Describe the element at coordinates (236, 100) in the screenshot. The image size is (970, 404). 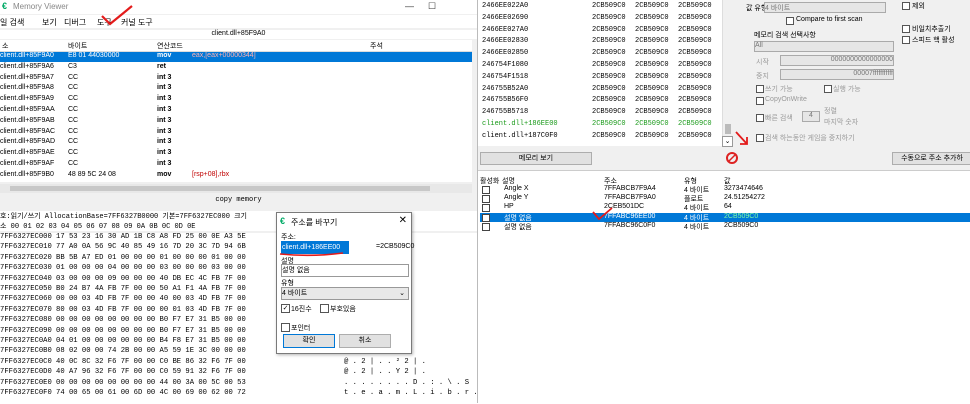
I see `disasm-row: client.dll+85F9A9 CC int 3` at that location.